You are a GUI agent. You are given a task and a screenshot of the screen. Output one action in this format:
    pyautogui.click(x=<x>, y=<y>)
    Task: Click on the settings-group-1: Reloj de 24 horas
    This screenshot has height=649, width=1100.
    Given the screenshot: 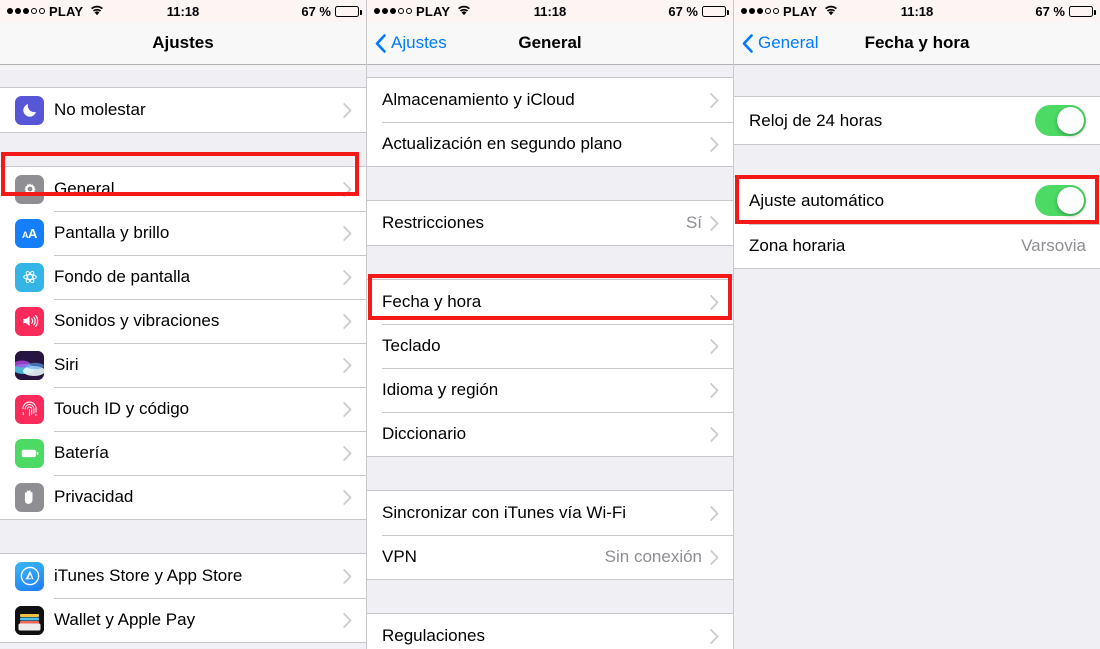 What is the action you would take?
    pyautogui.click(x=917, y=120)
    